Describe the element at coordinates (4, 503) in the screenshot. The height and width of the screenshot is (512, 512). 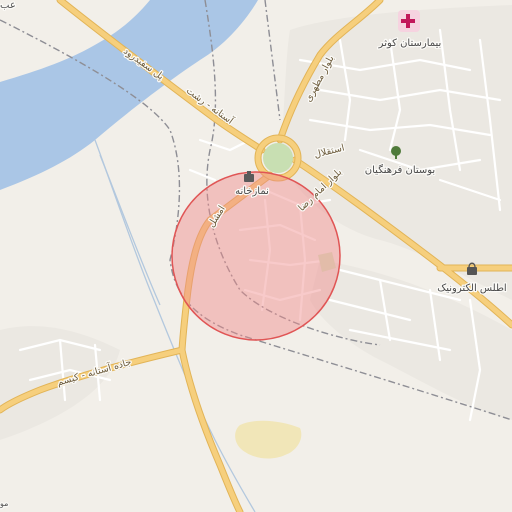
I see `edge-label-bottom-left: مو` at that location.